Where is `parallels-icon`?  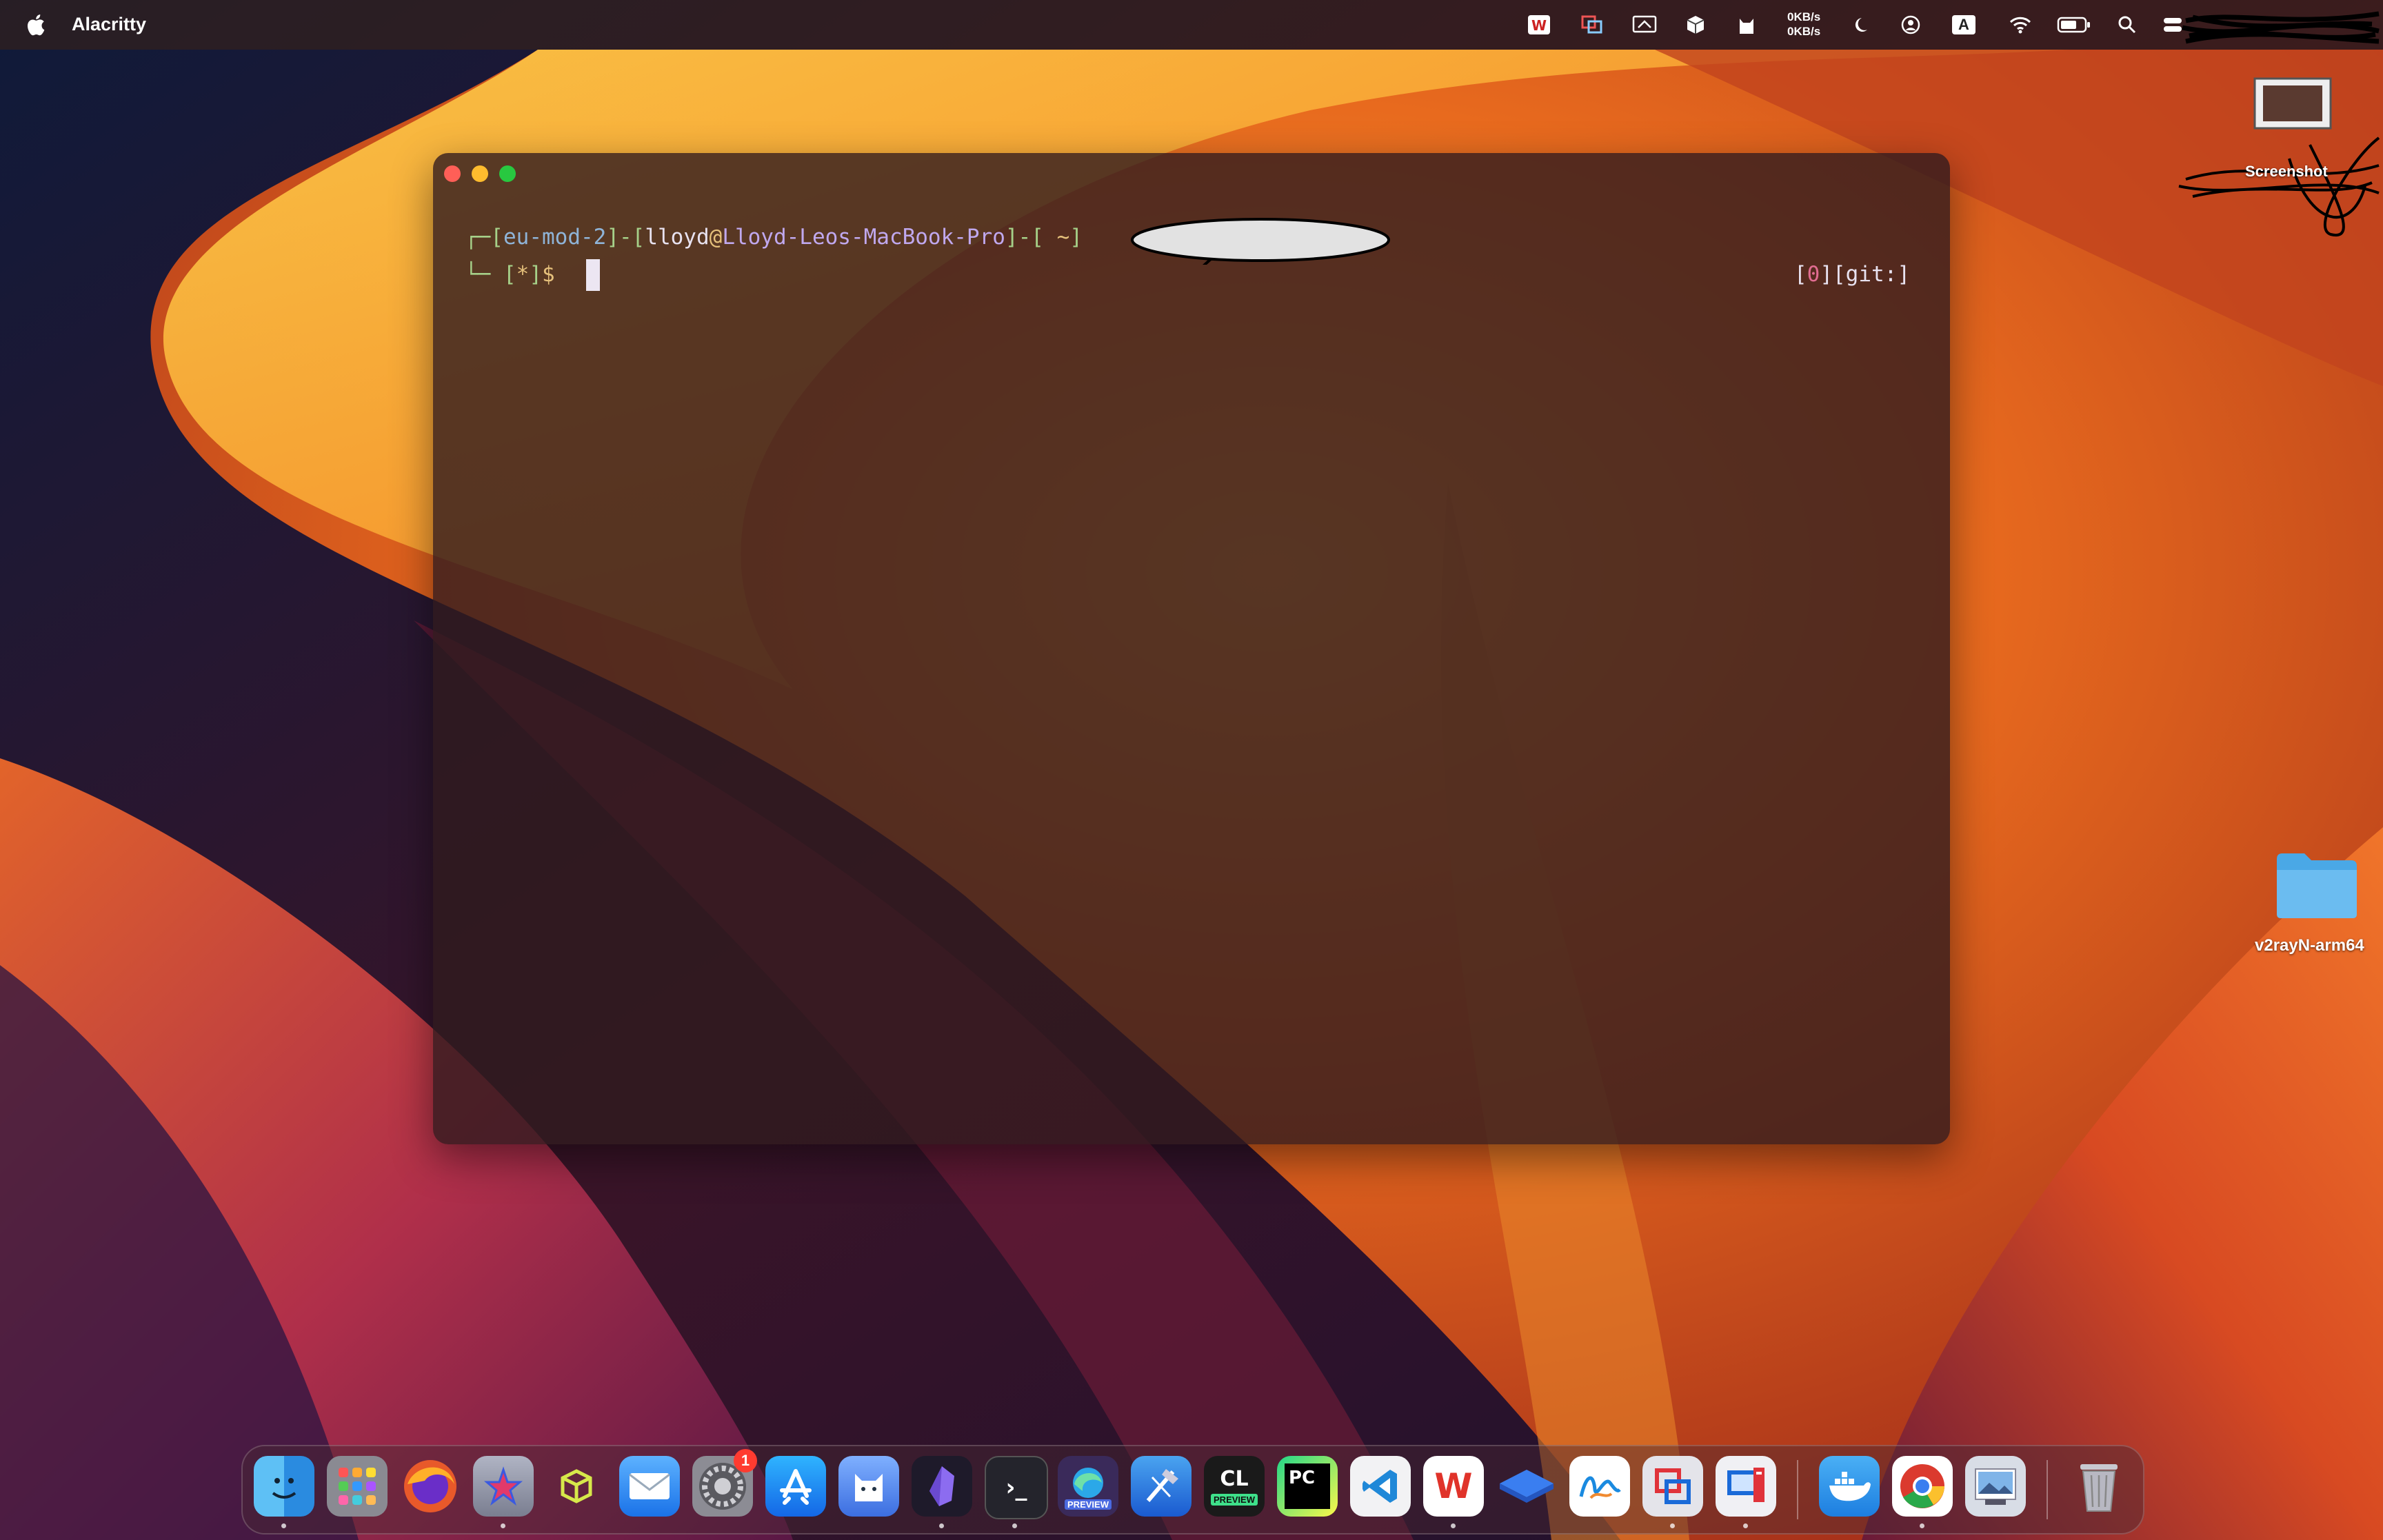 parallels-icon is located at coordinates (1592, 25).